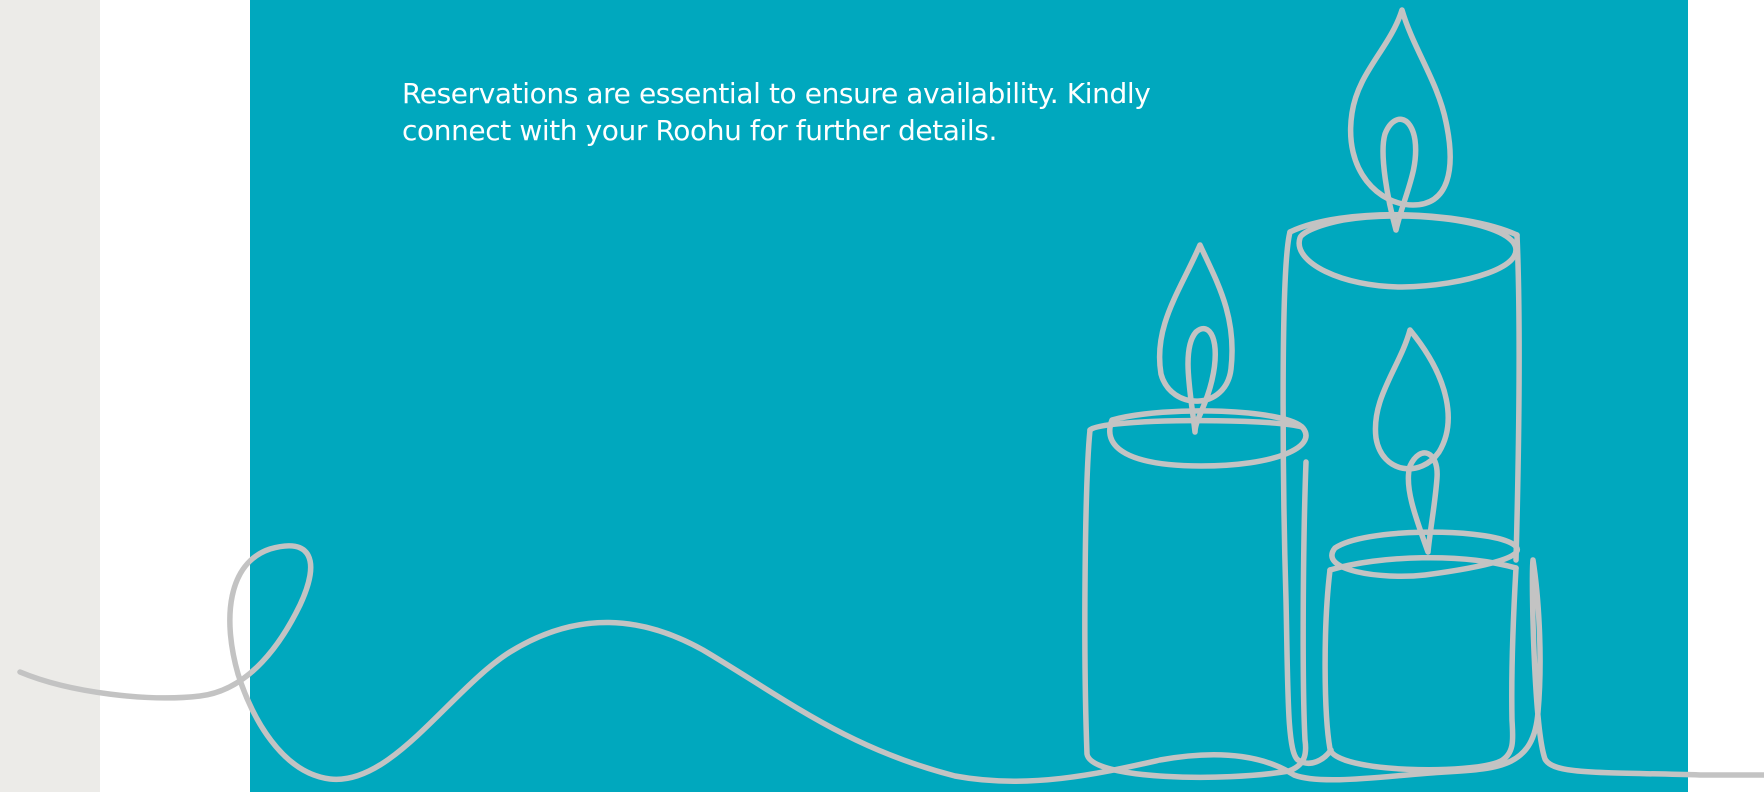  What do you see at coordinates (50, 396) in the screenshot?
I see `left-gutter` at bounding box center [50, 396].